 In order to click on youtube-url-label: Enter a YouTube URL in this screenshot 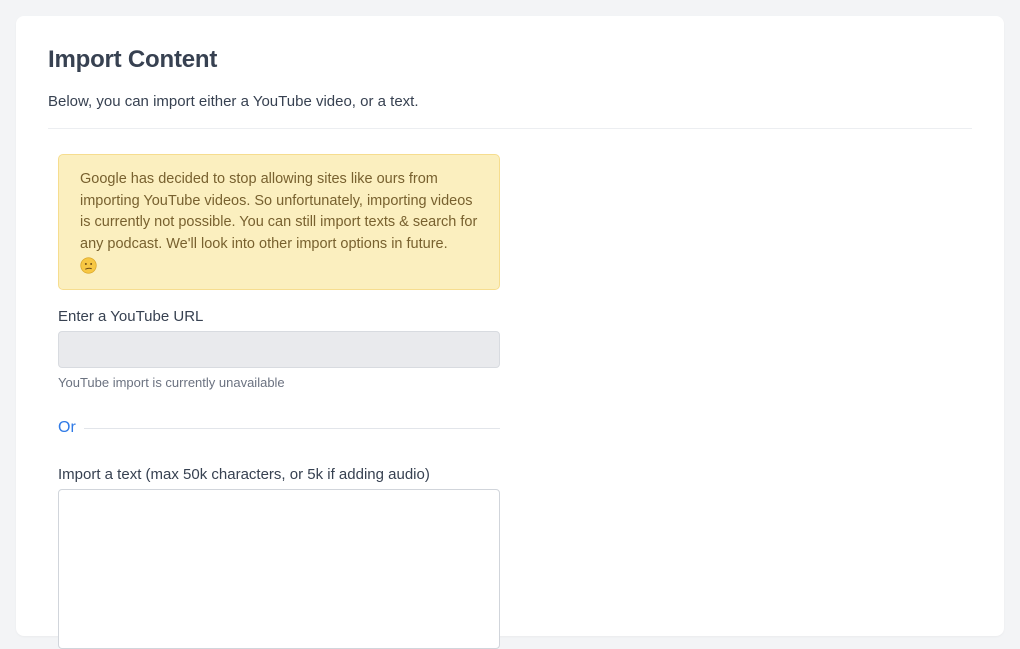, I will do `click(131, 316)`.